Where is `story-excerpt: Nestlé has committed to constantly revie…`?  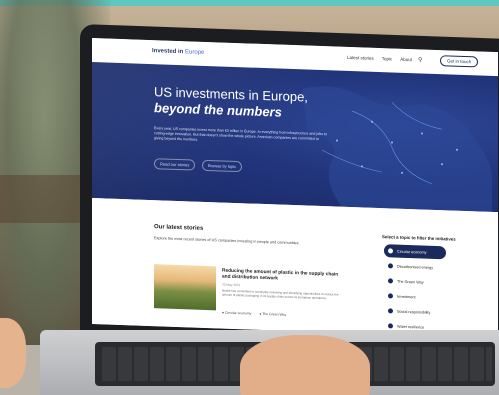
story-excerpt: Nestlé has committed to constantly revie… is located at coordinates (280, 294).